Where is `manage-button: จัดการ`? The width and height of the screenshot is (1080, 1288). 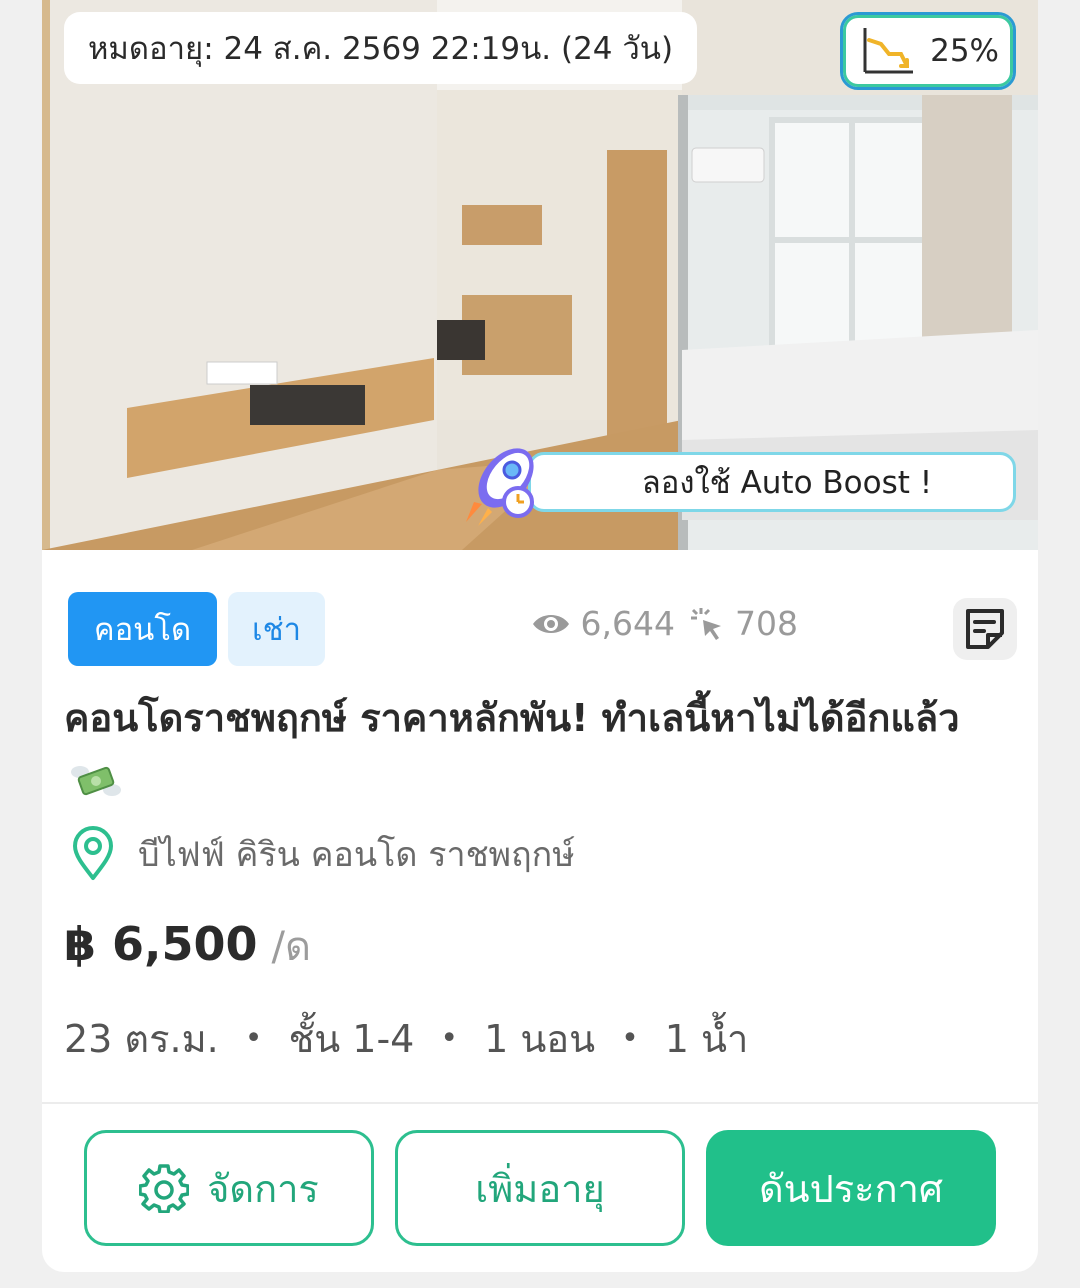
manage-button: จัดการ is located at coordinates (229, 1188).